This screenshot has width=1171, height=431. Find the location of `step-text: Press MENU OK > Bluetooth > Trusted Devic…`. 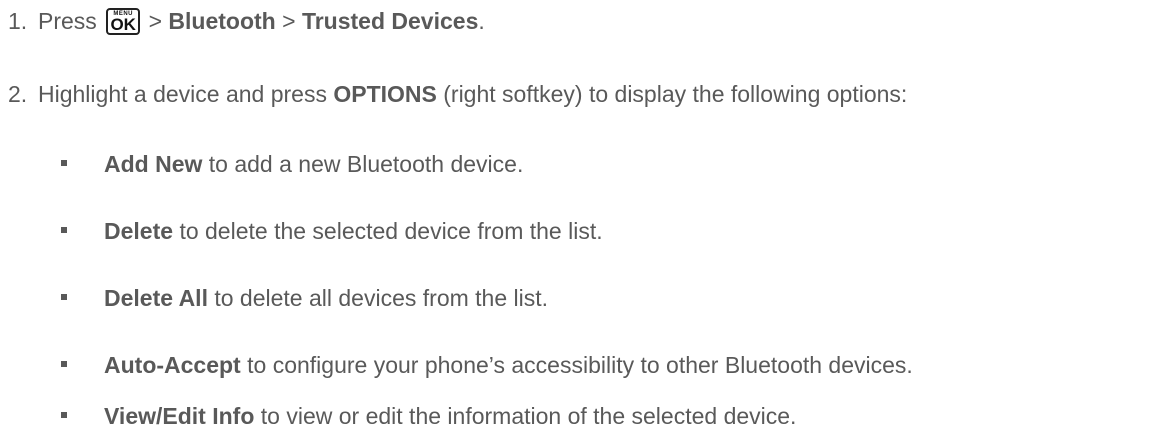

step-text: Press MENU OK > Bluetooth > Trusted Devic… is located at coordinates (261, 21).